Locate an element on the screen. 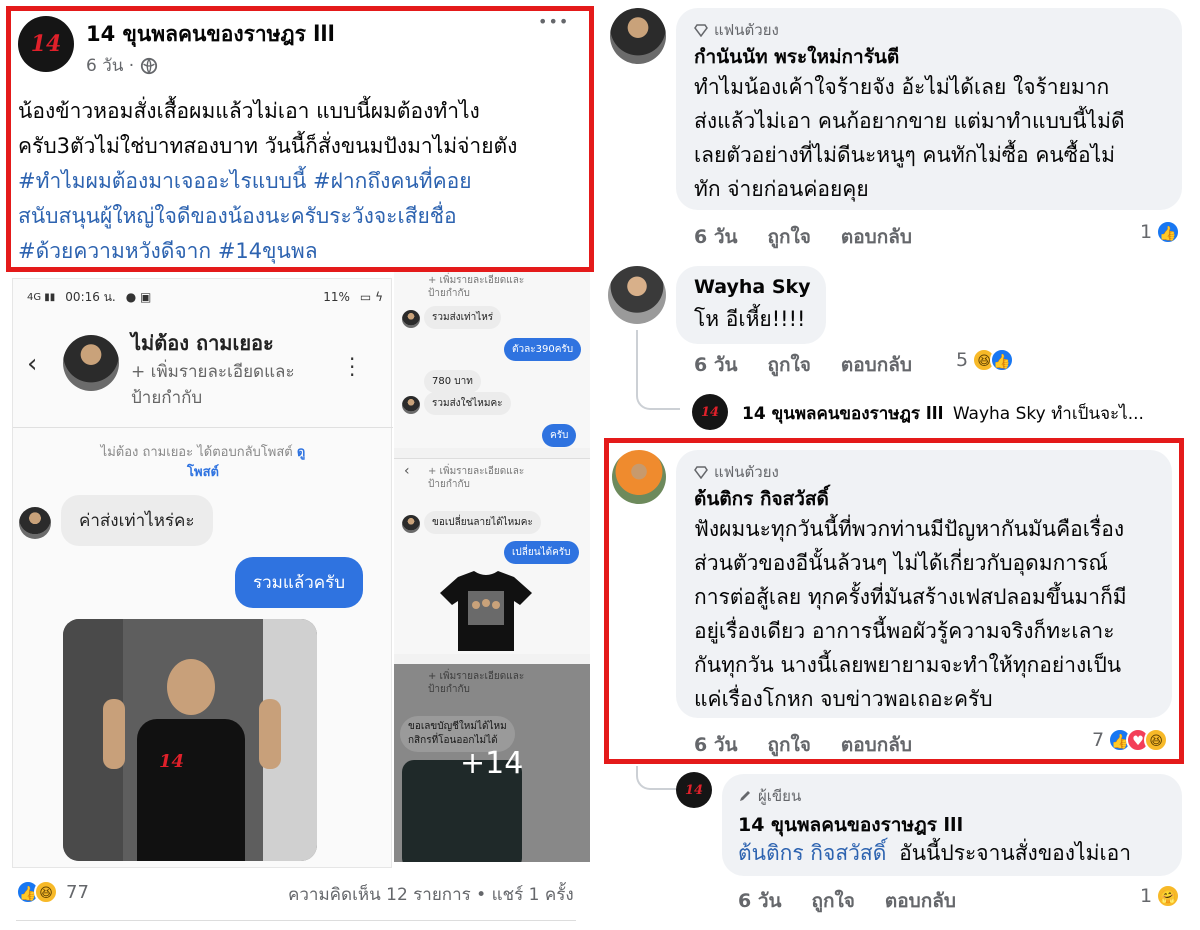  post-reactions: 👍 😆 77 is located at coordinates (52, 892).